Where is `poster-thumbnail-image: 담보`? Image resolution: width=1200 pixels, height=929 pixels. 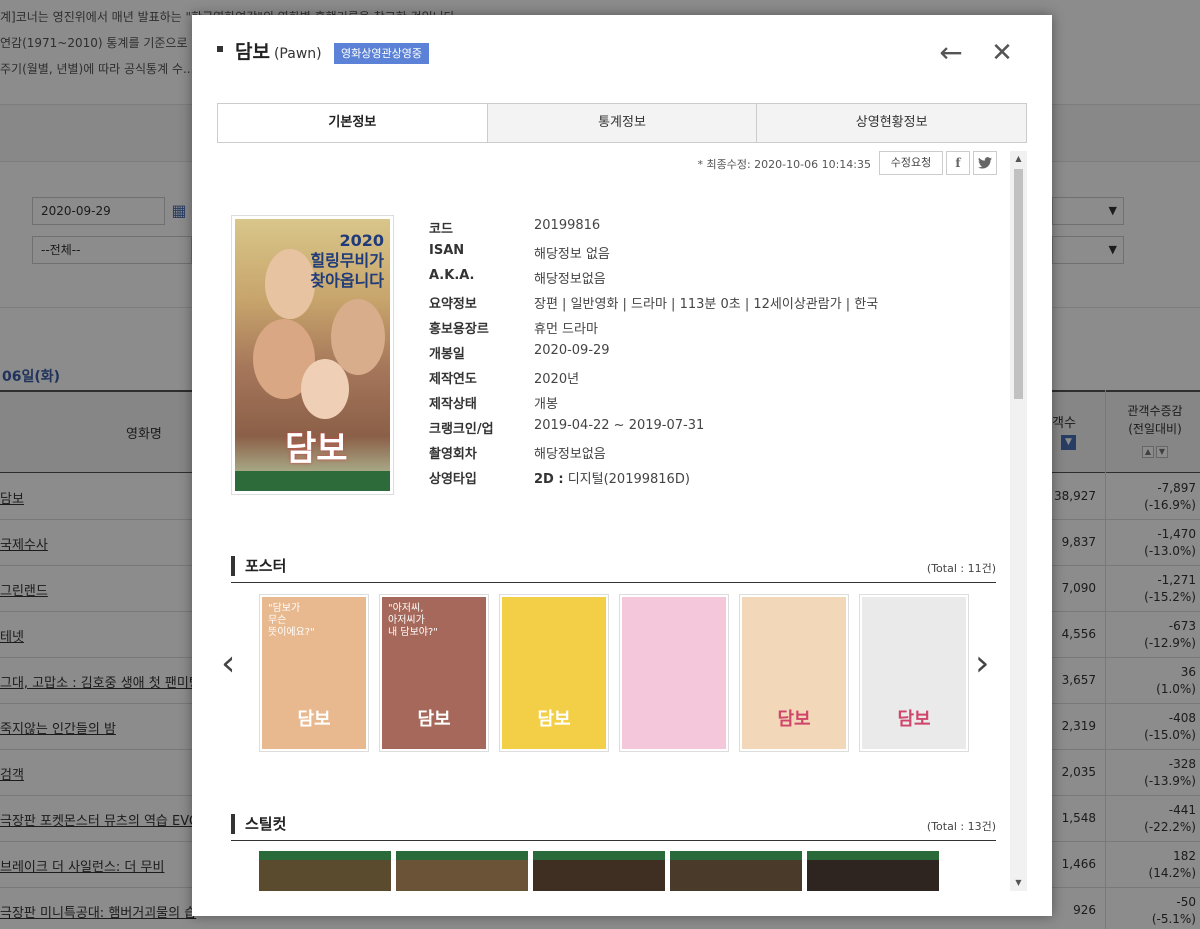
poster-thumbnail-image: 담보 is located at coordinates (554, 673).